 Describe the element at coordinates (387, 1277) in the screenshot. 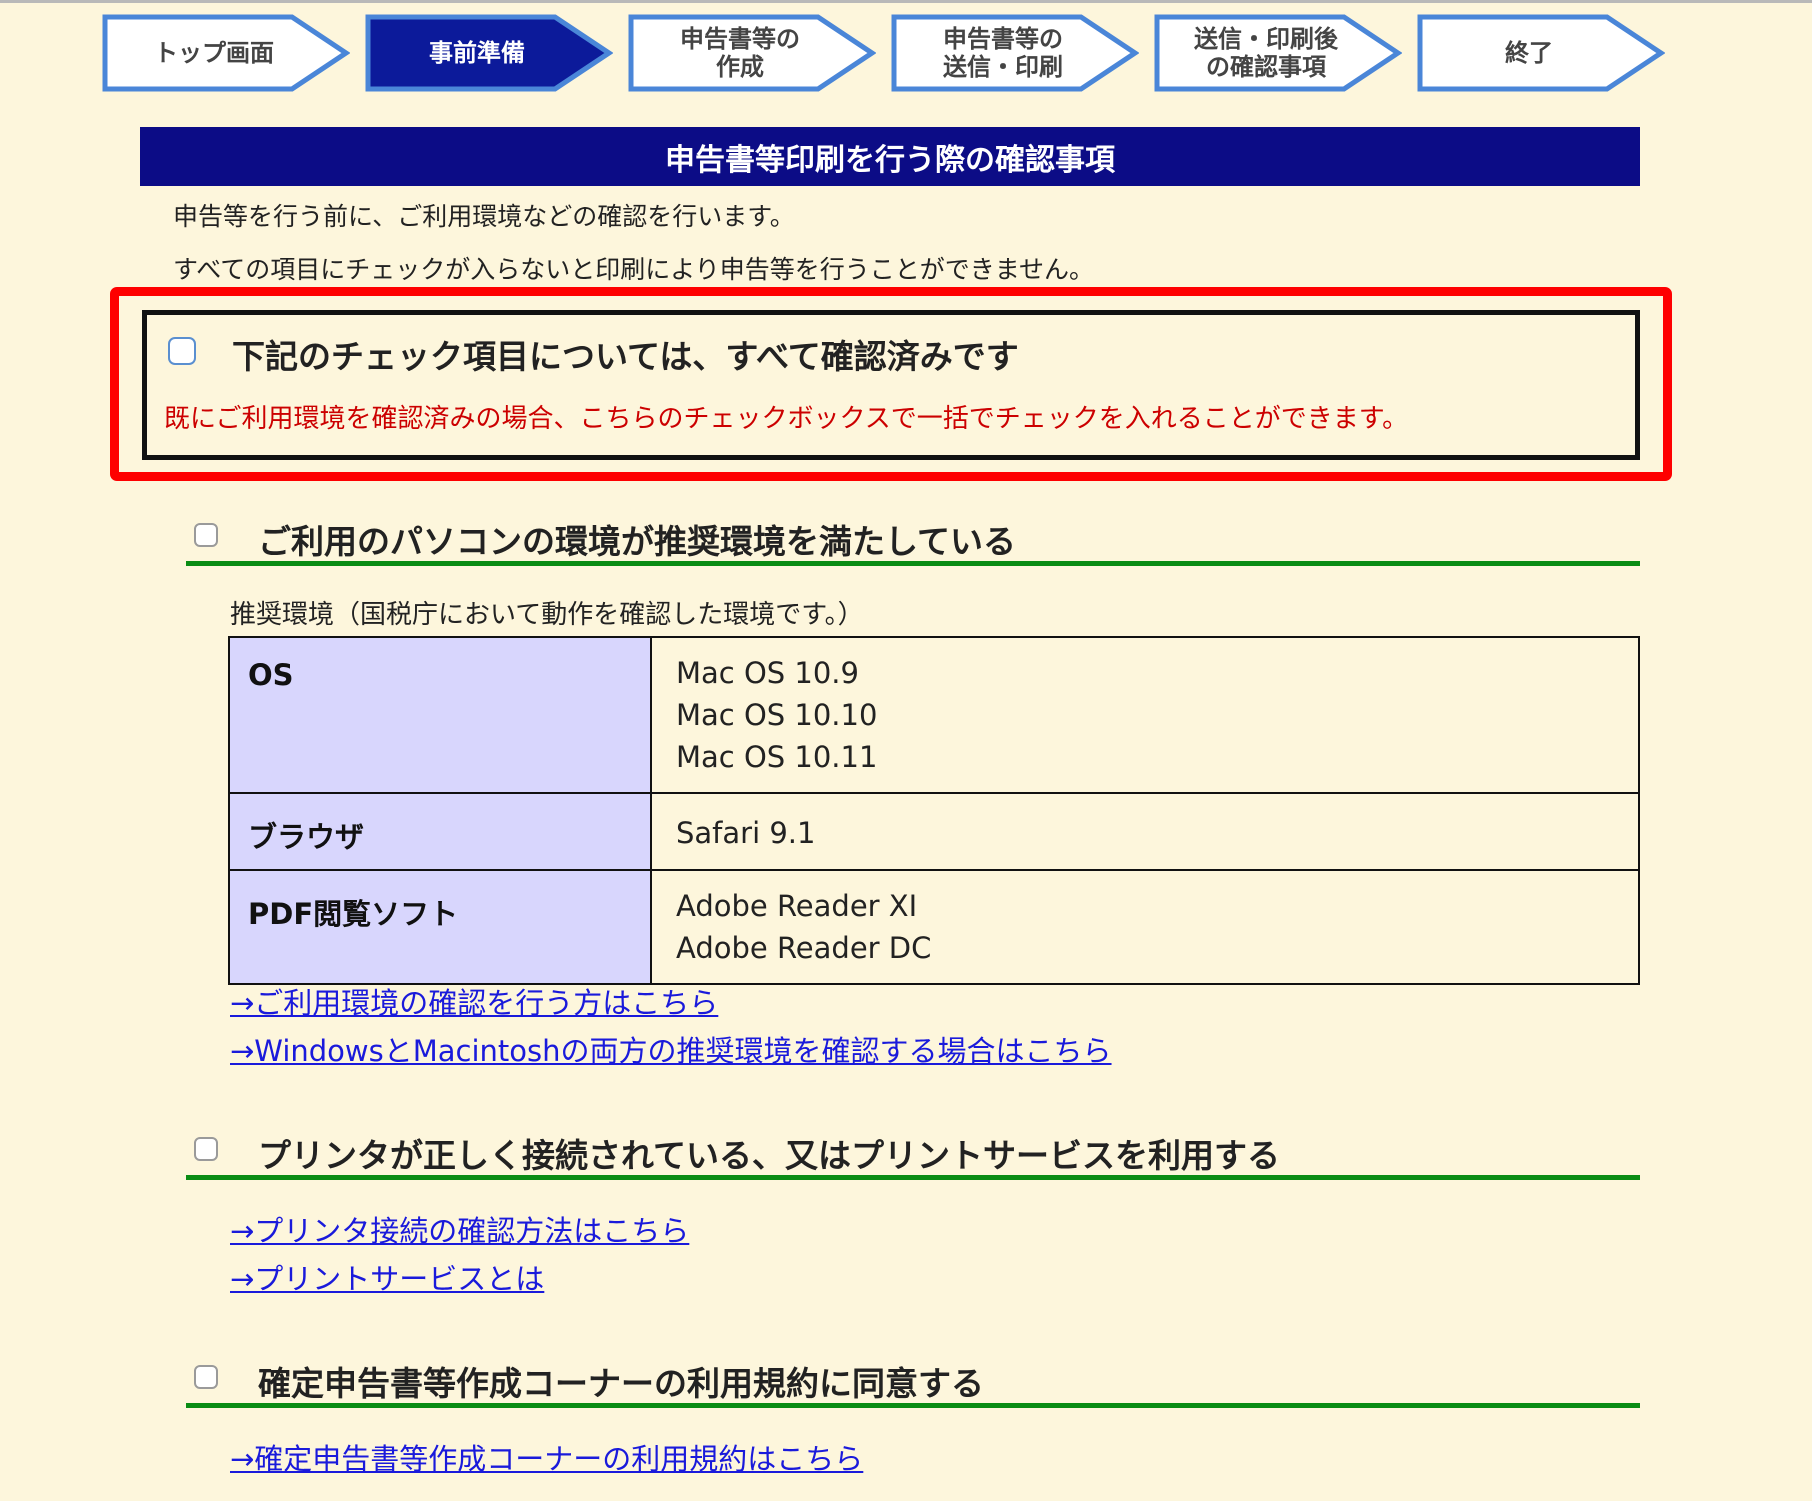

I see `print-service-link: →プリントサービスとは` at that location.